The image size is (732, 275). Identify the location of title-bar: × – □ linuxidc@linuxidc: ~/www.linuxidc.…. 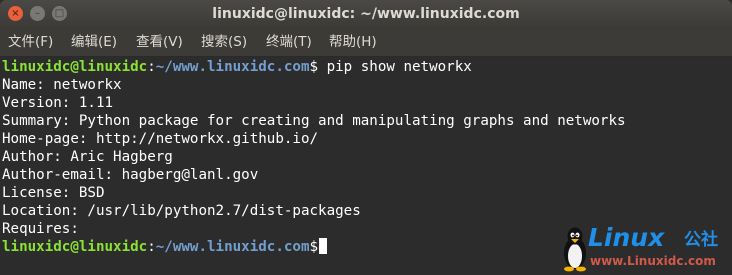
(366, 14).